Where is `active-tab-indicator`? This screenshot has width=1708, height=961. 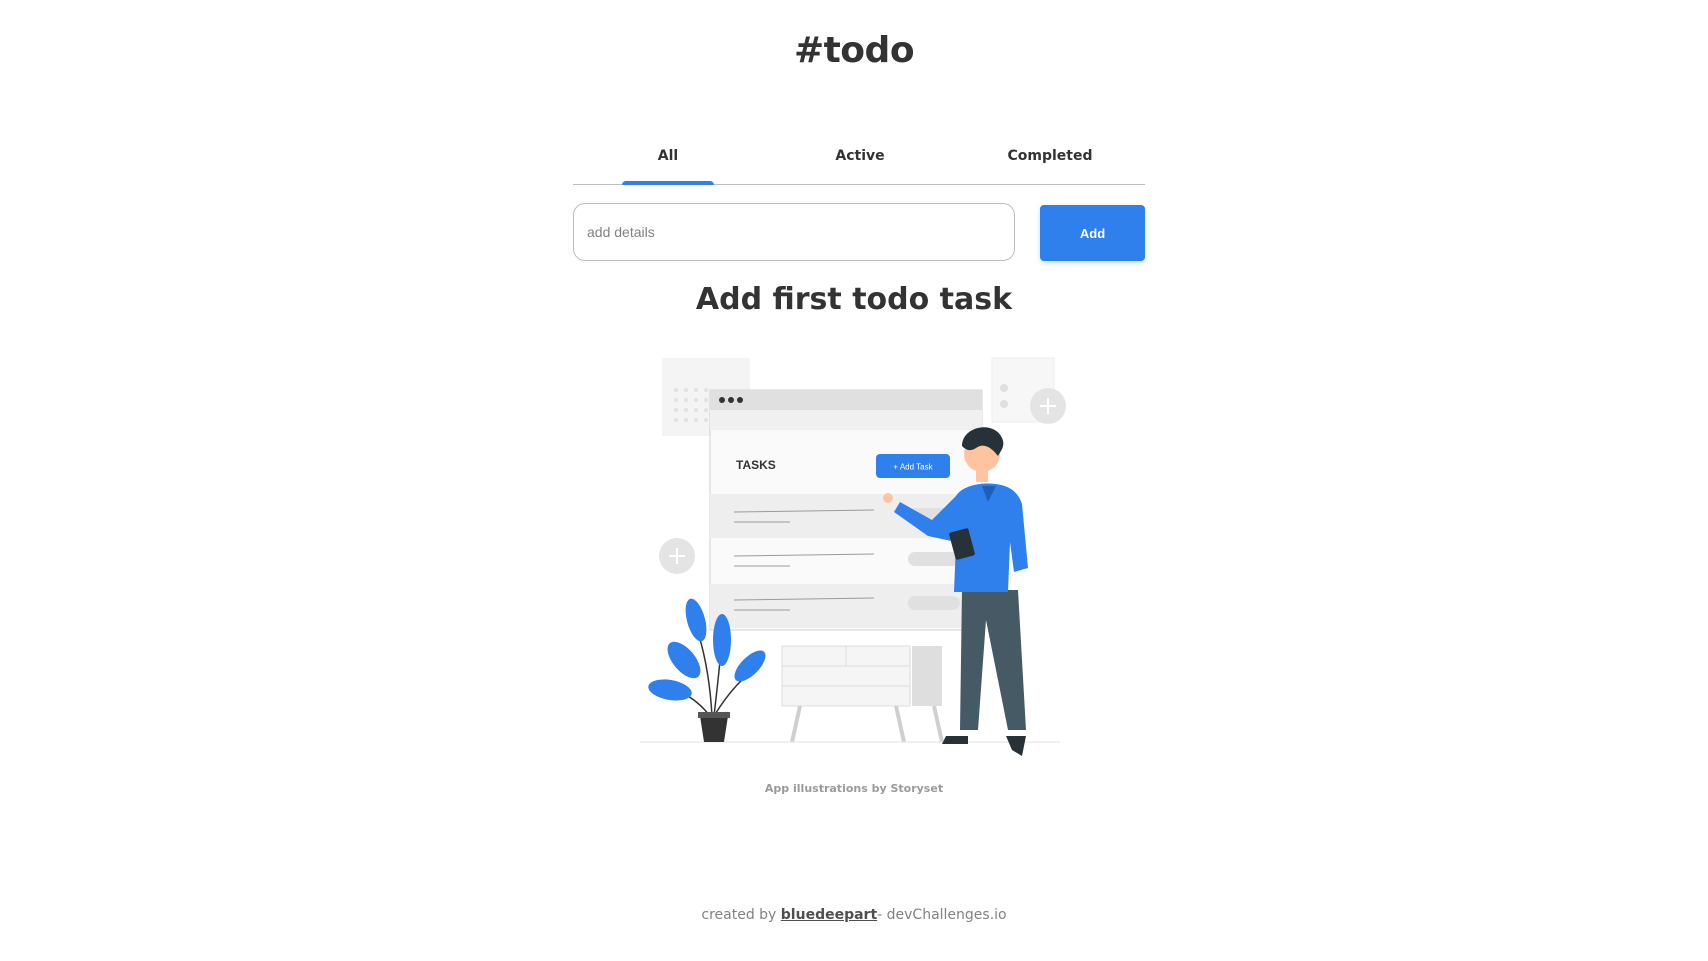 active-tab-indicator is located at coordinates (668, 183).